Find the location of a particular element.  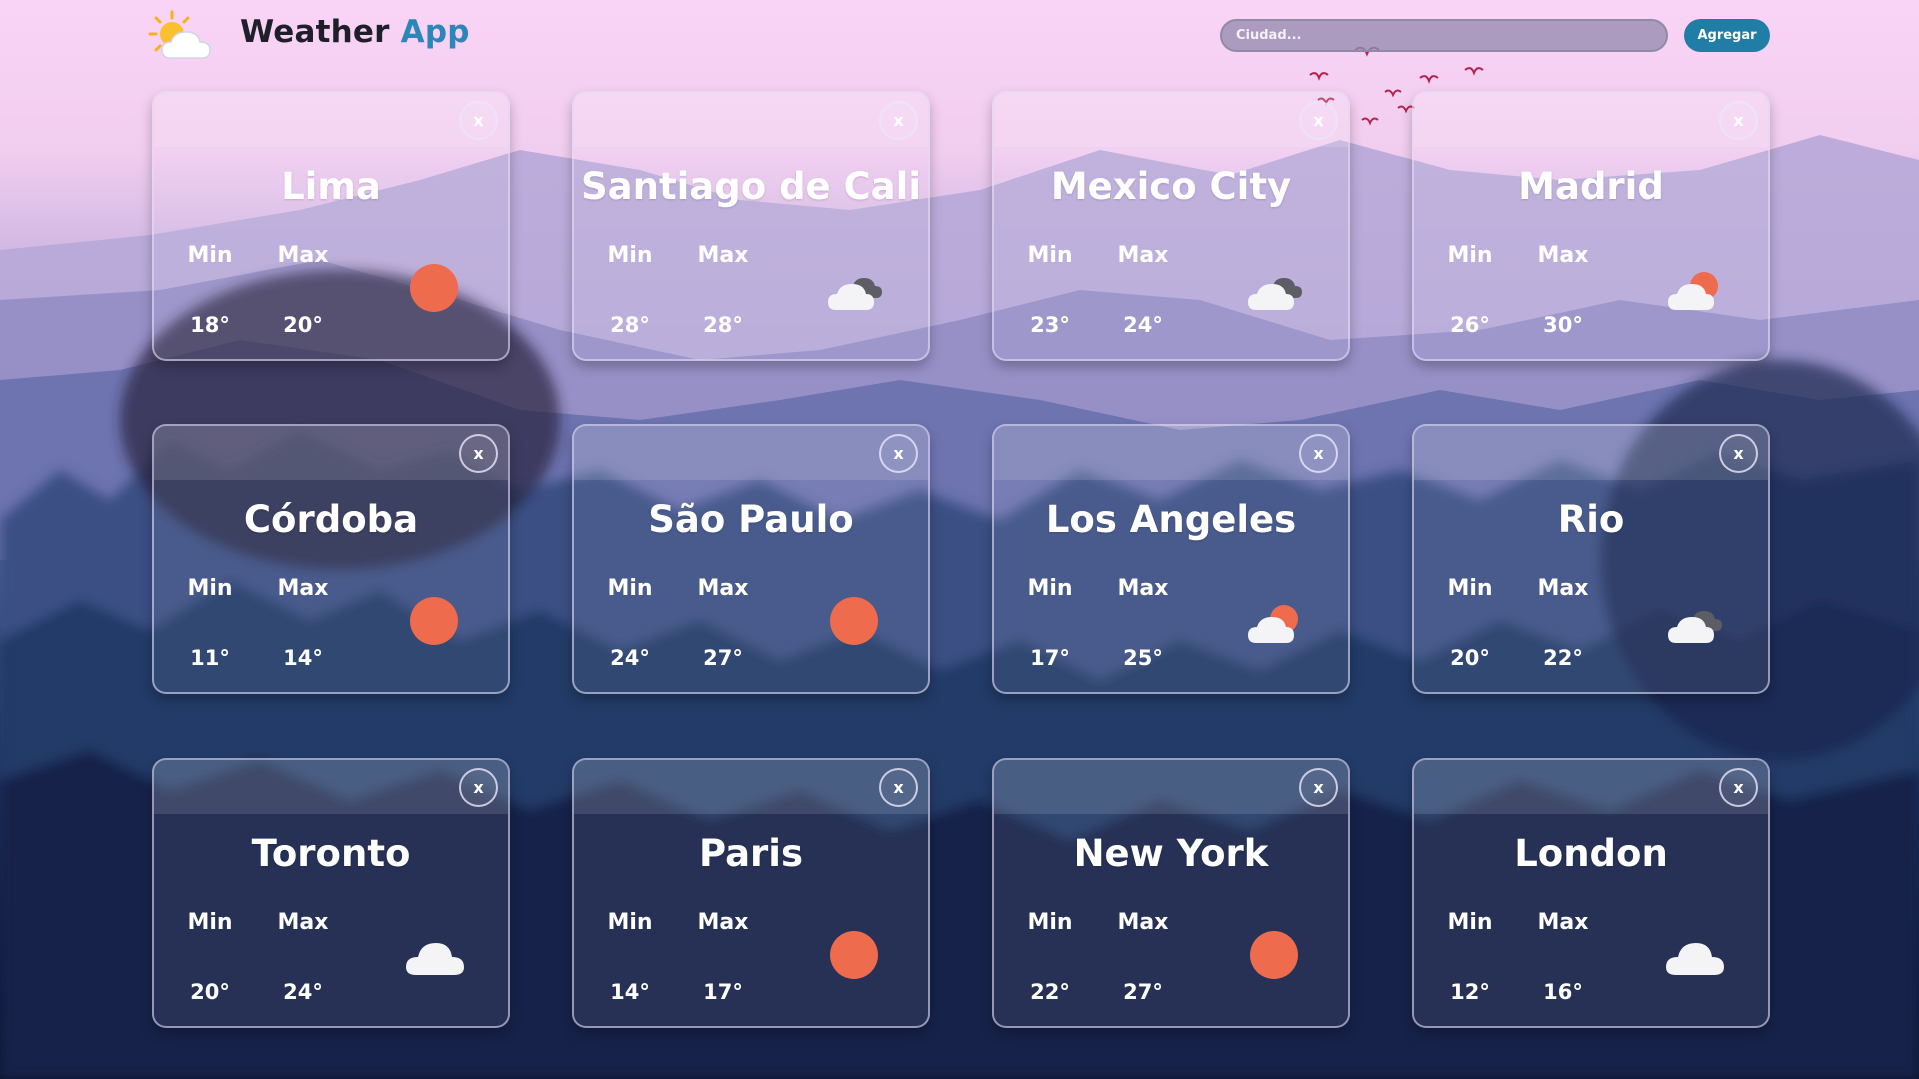

city-name: New York is located at coordinates (1171, 853).